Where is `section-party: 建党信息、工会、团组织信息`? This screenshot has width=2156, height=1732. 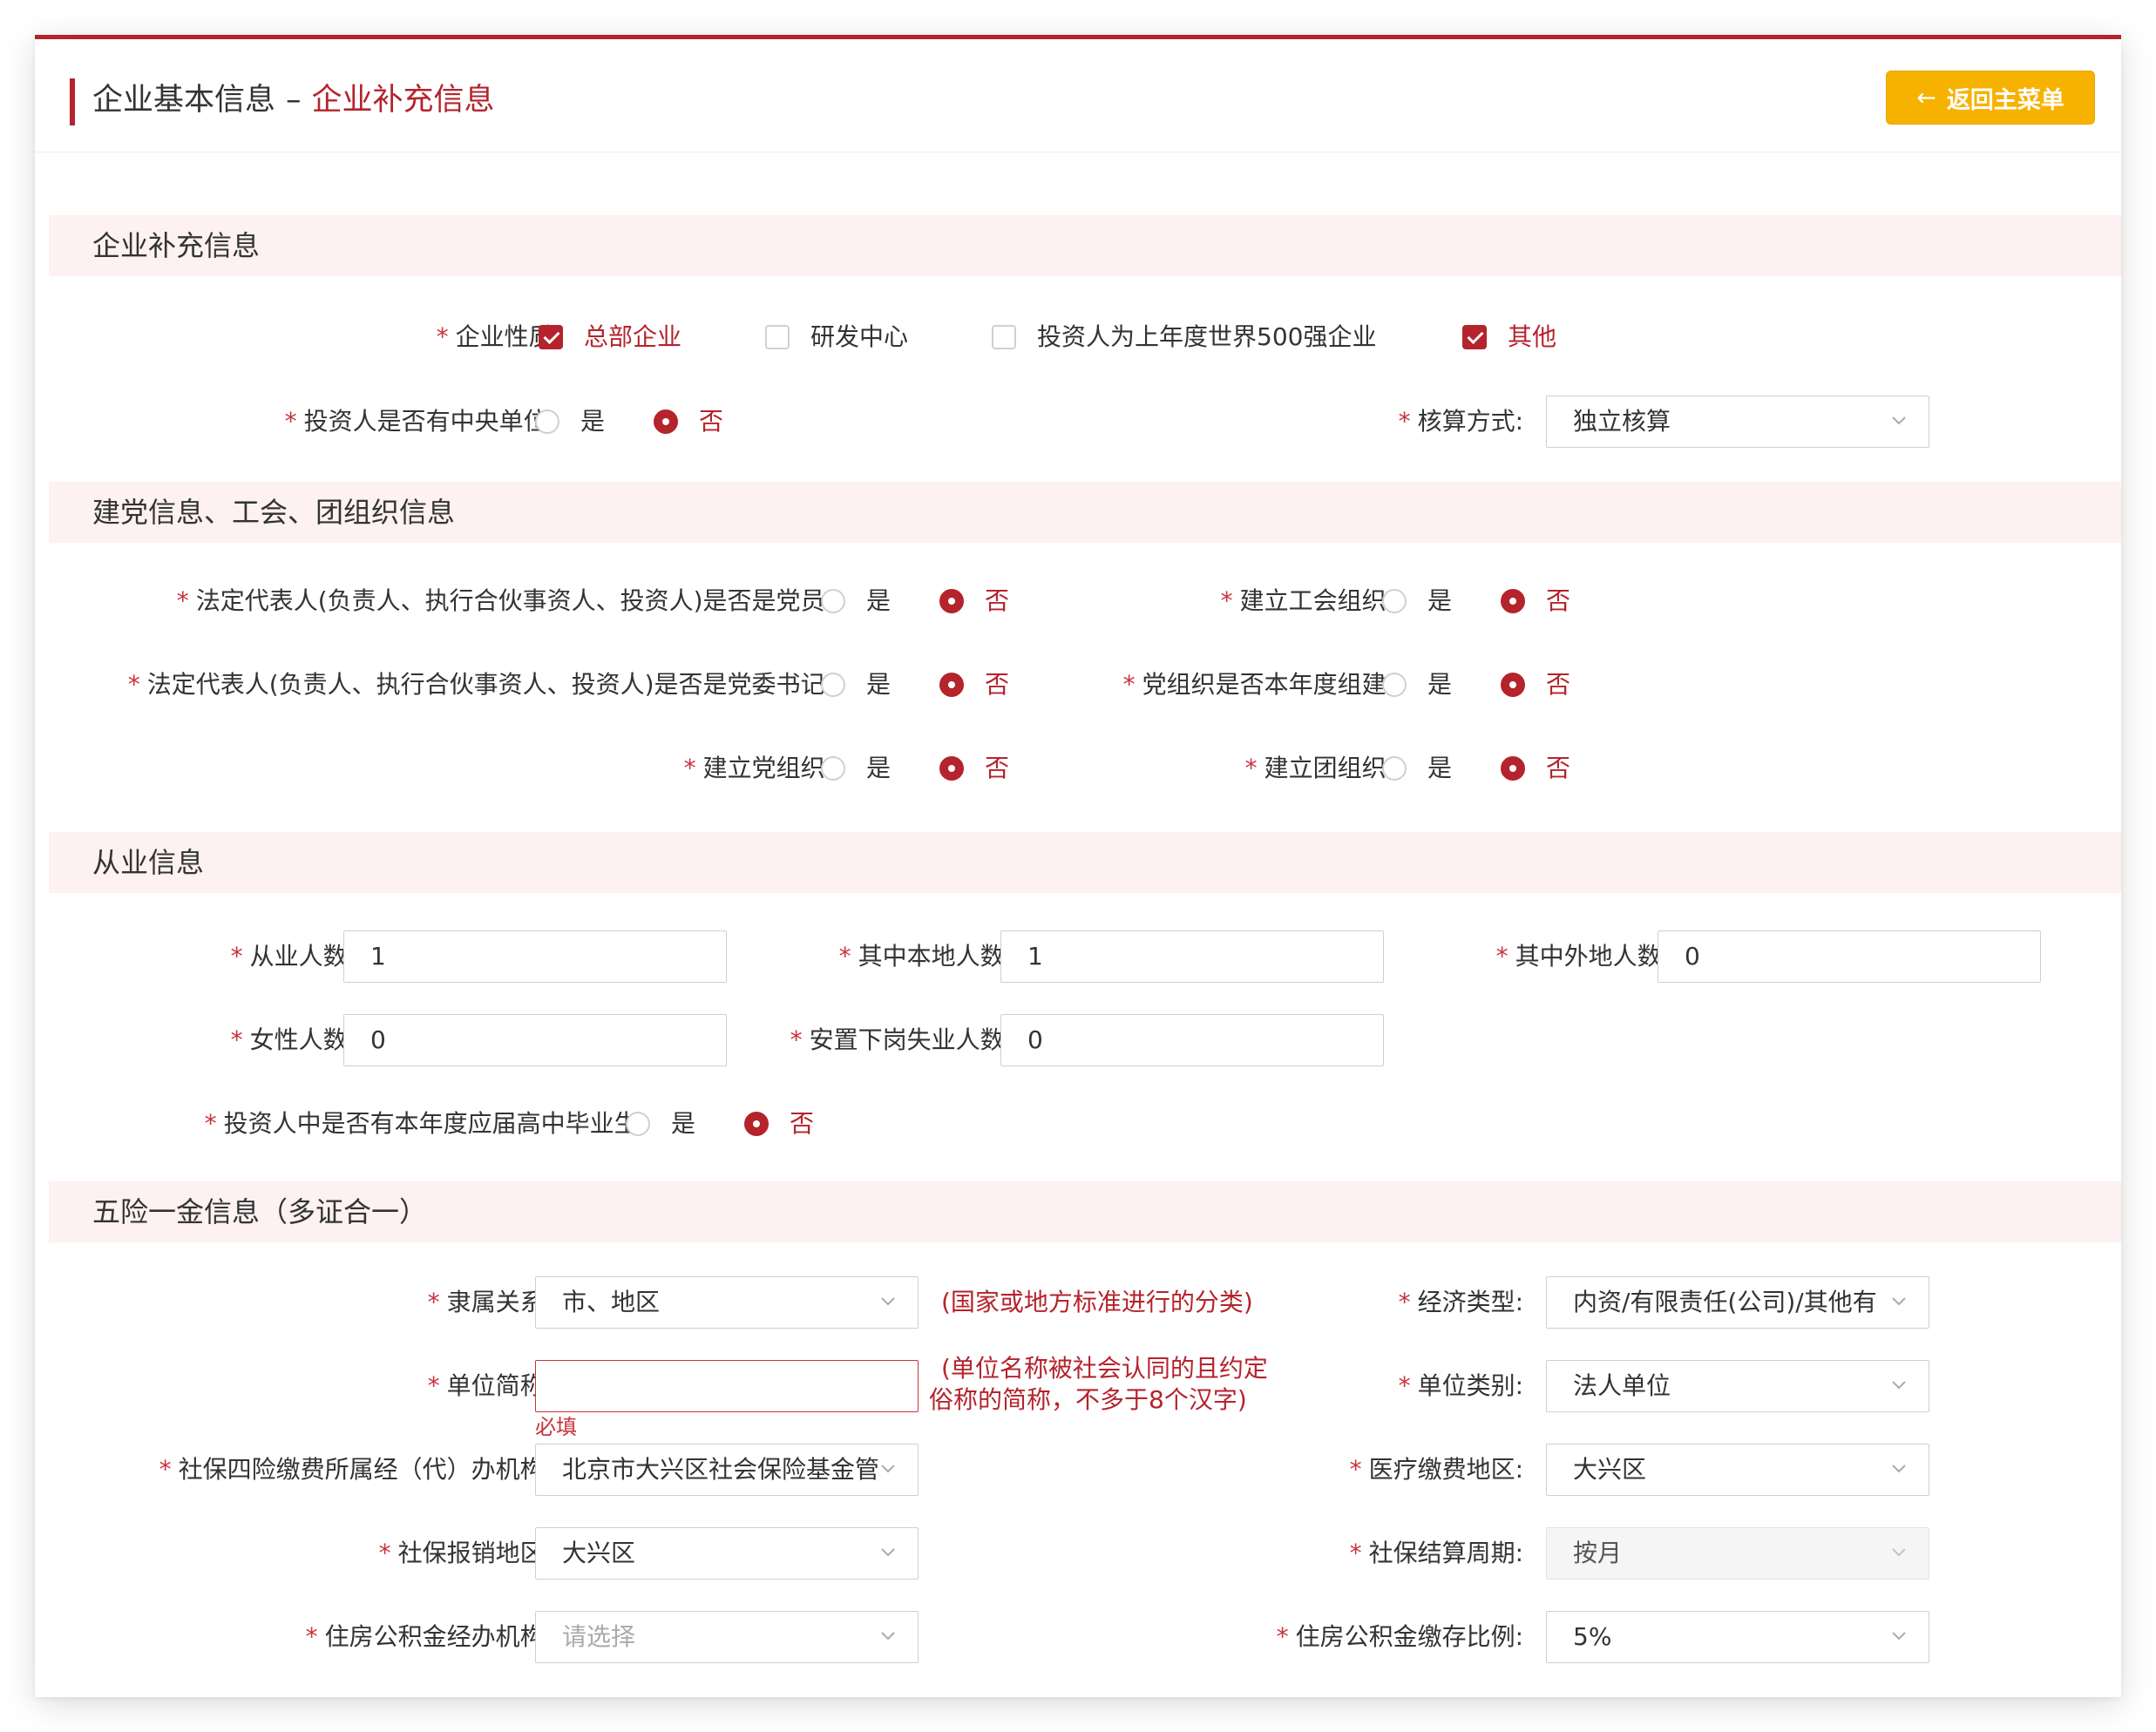
section-party: 建党信息、工会、团组织信息 is located at coordinates (1085, 512).